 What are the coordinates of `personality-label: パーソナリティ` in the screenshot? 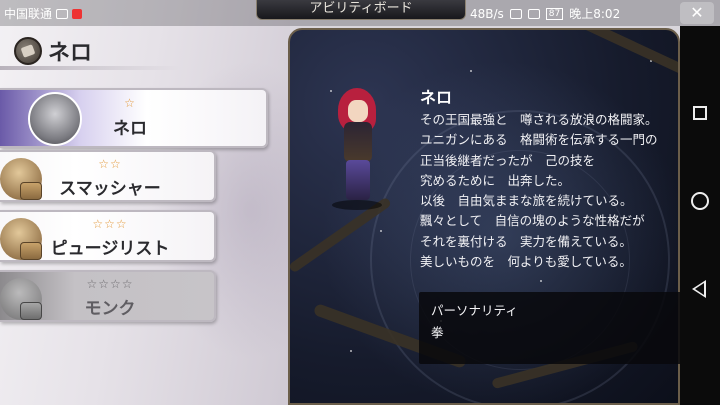 It's located at (474, 310).